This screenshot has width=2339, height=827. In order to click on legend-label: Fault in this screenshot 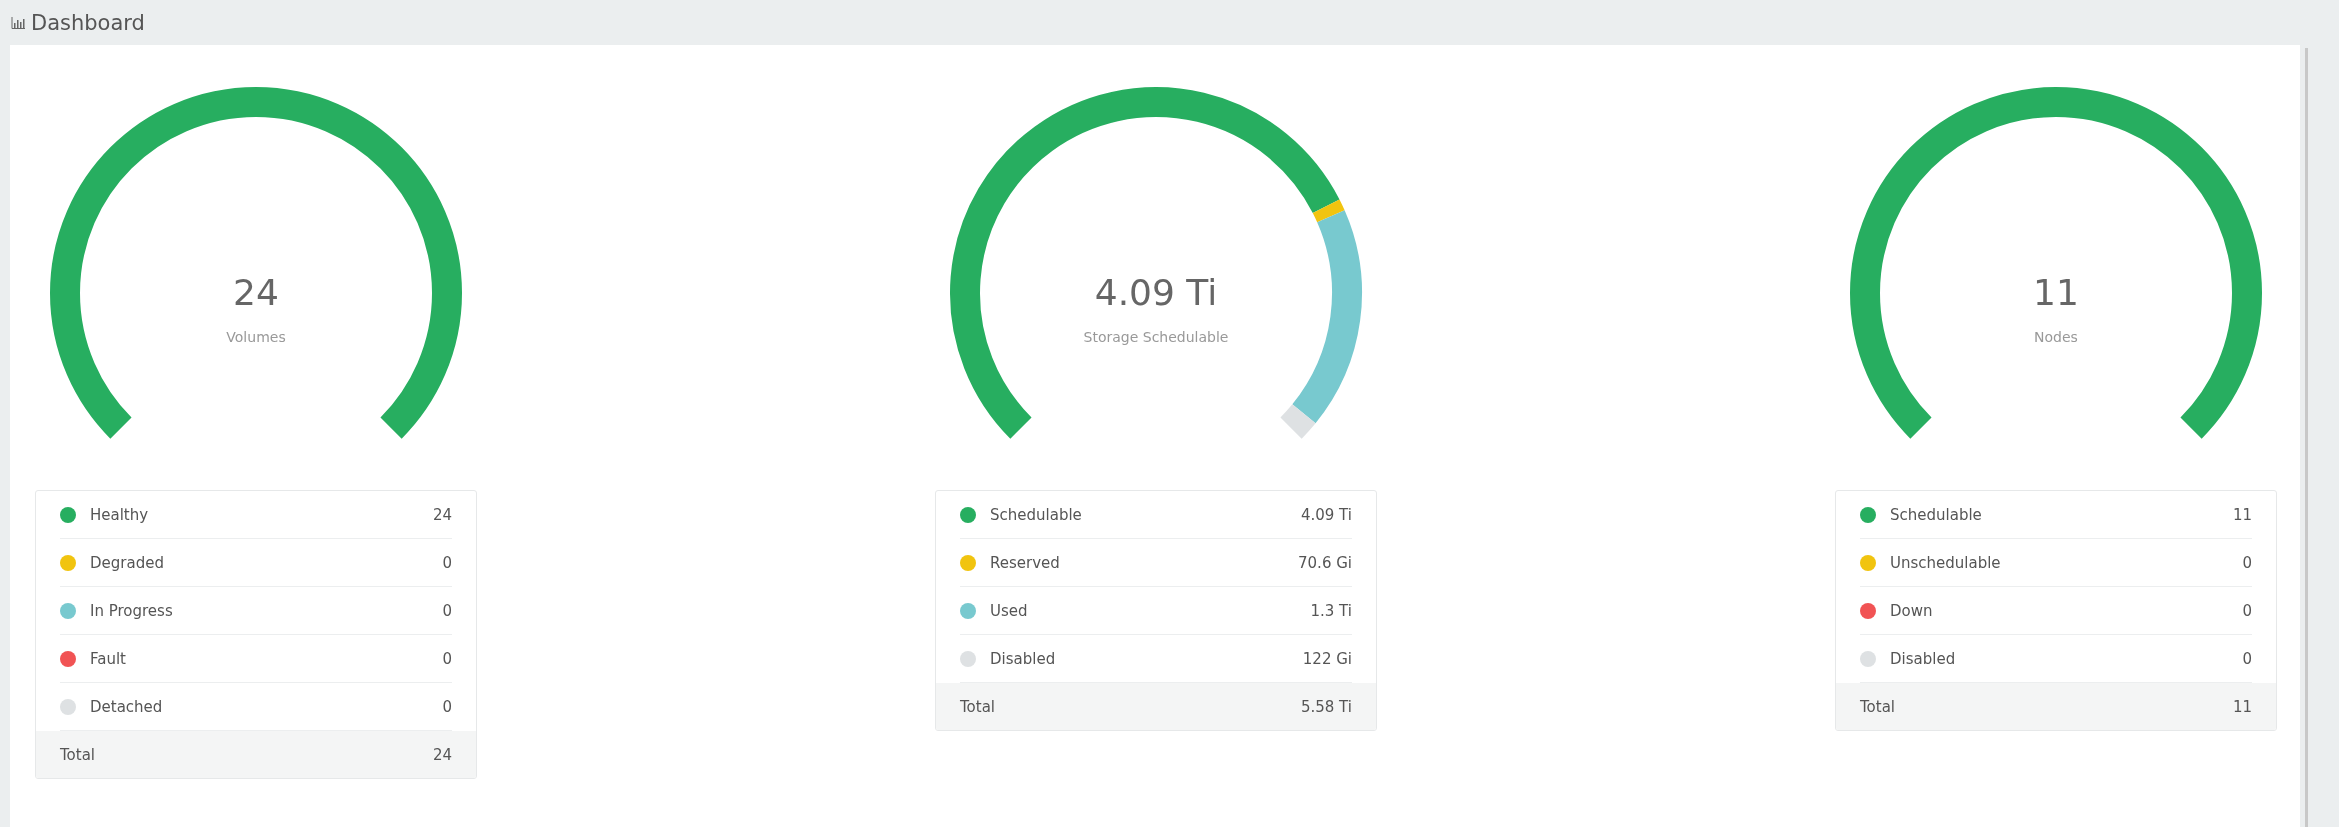, I will do `click(108, 658)`.